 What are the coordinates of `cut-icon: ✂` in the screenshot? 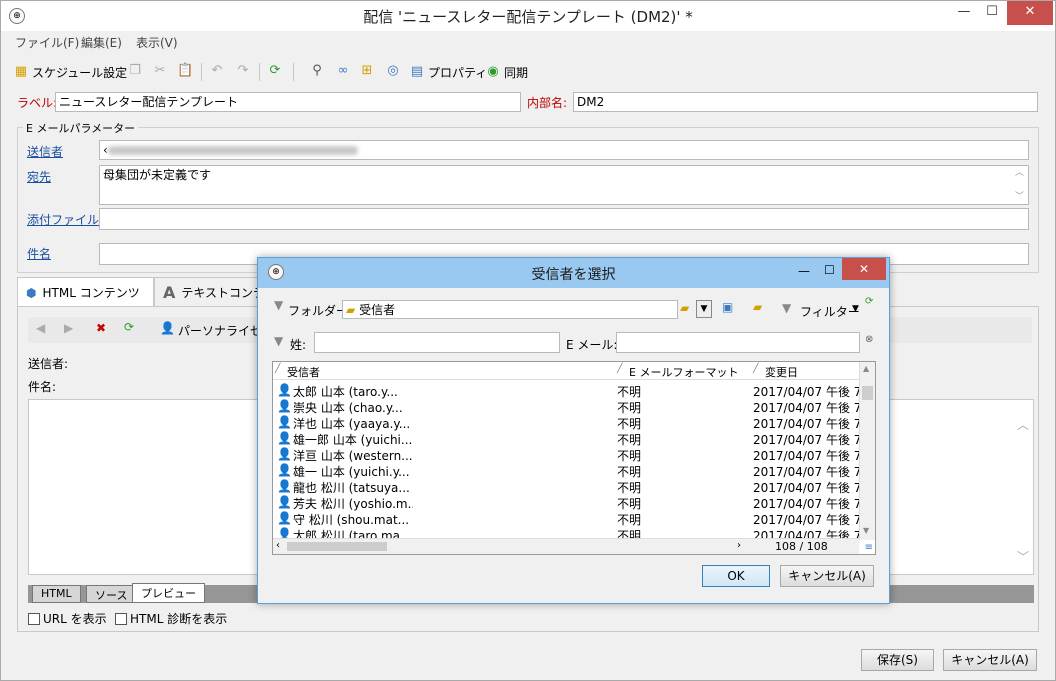 It's located at (160, 71).